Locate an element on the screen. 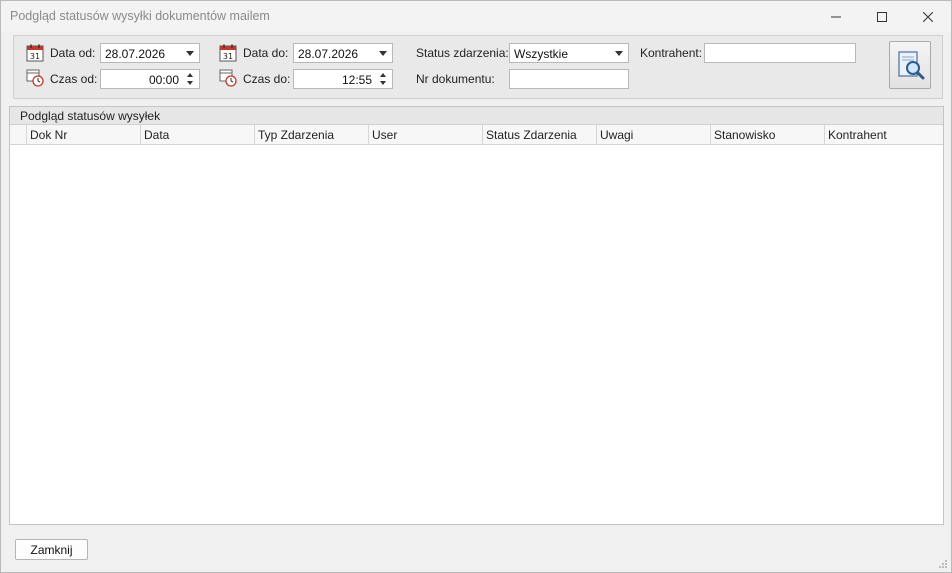 Image resolution: width=952 pixels, height=573 pixels. close-icon is located at coordinates (928, 16).